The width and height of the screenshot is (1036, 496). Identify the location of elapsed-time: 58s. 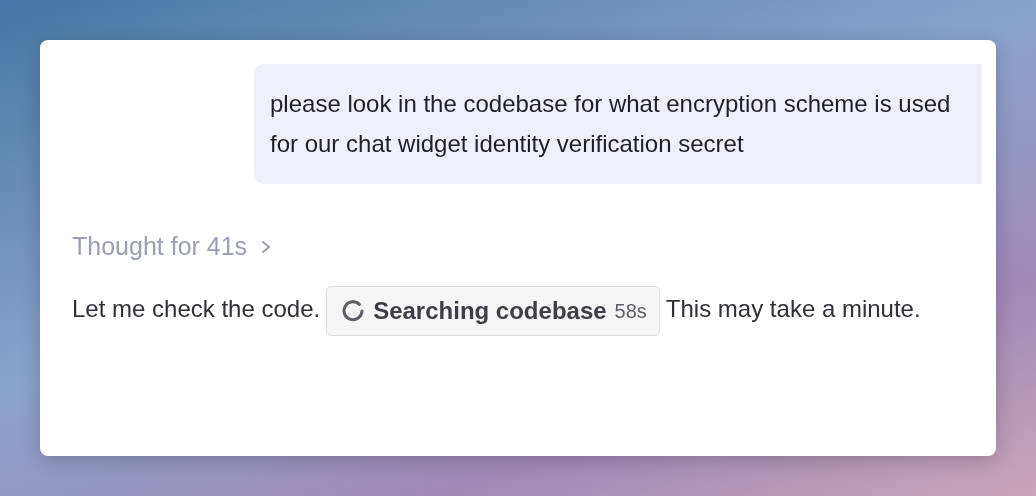
(630, 311).